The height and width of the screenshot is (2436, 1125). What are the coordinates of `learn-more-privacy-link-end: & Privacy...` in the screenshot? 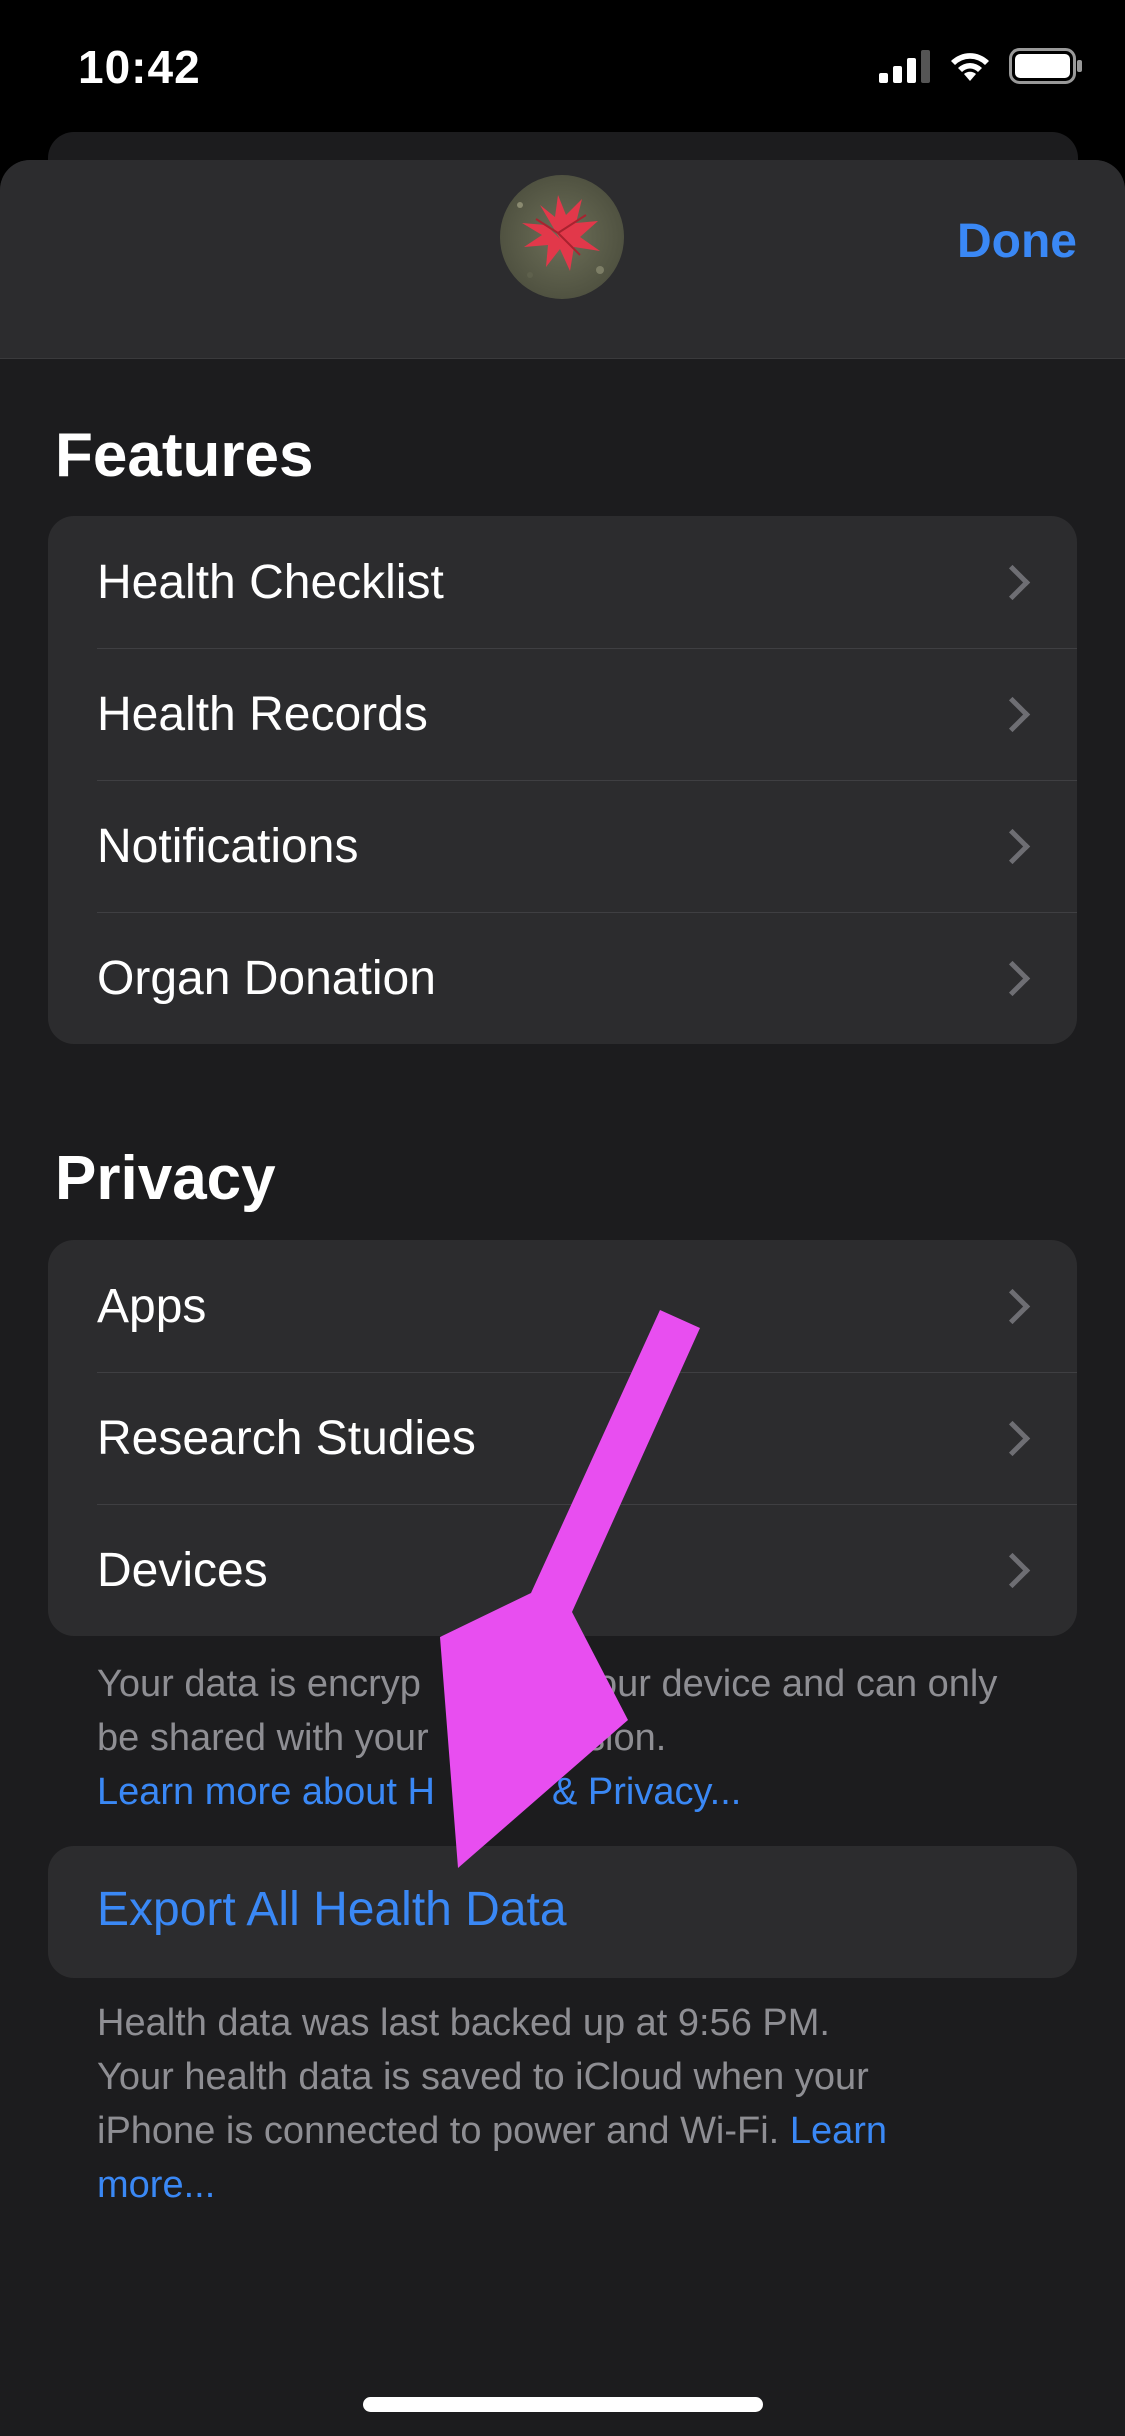 It's located at (646, 1792).